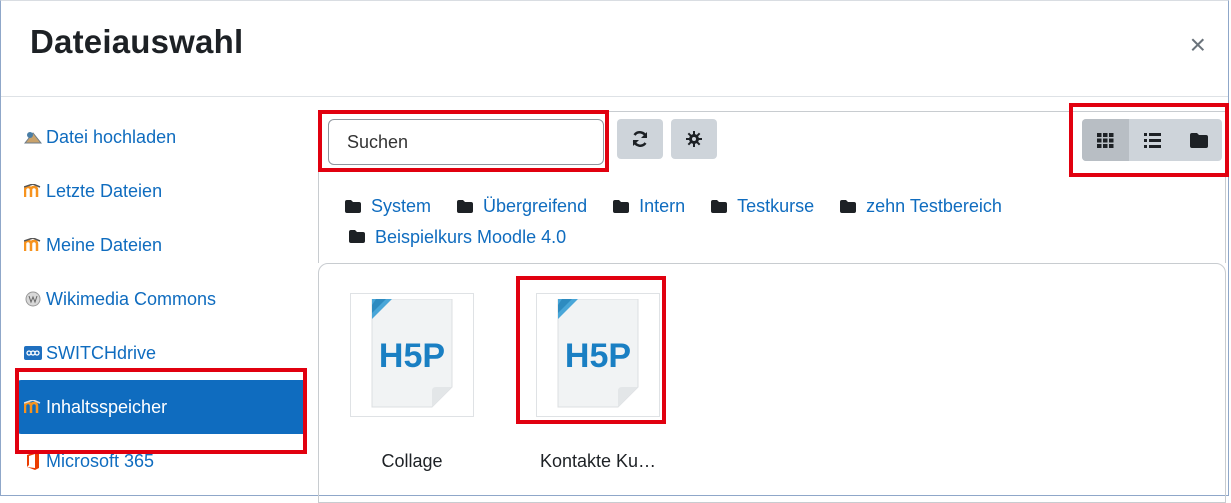 The width and height of the screenshot is (1231, 503). Describe the element at coordinates (535, 206) in the screenshot. I see `breadcrumb-label: Übergreifend` at that location.